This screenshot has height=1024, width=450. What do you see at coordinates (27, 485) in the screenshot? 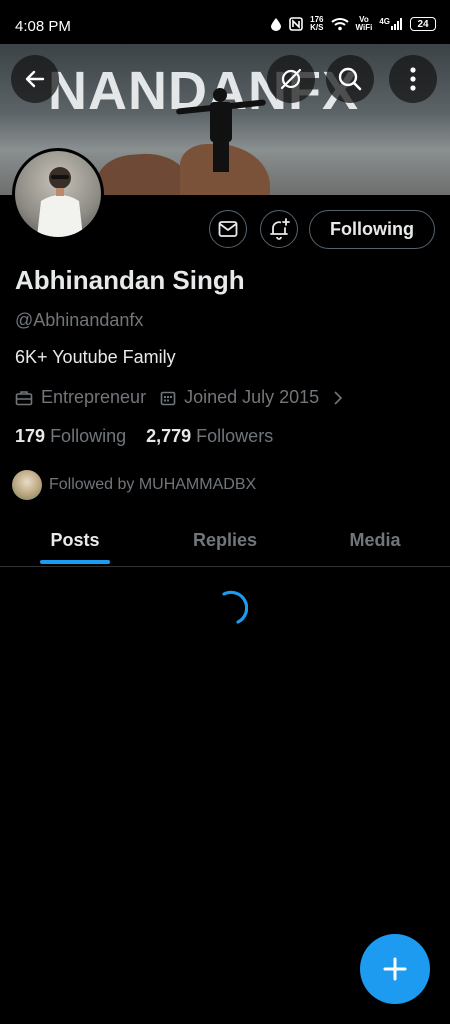
I see `follower-avatar` at bounding box center [27, 485].